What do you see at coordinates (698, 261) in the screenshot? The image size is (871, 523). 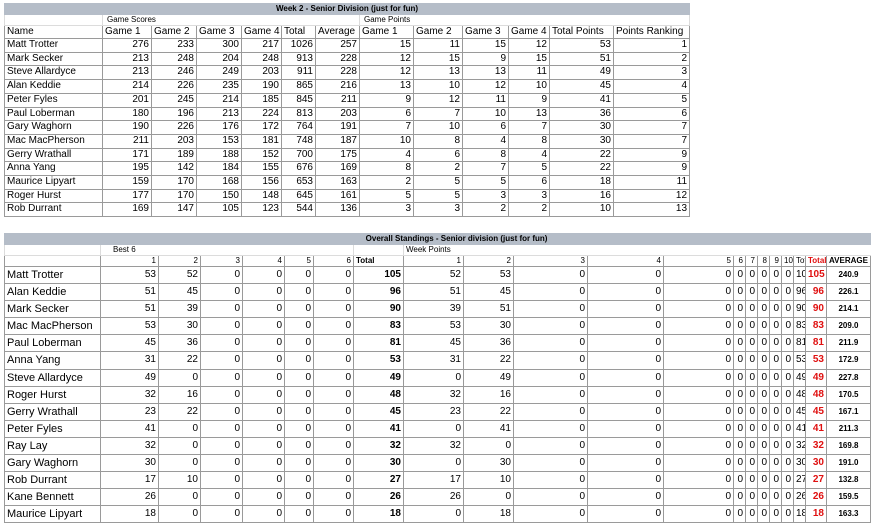 I see `week-column-header: 5` at bounding box center [698, 261].